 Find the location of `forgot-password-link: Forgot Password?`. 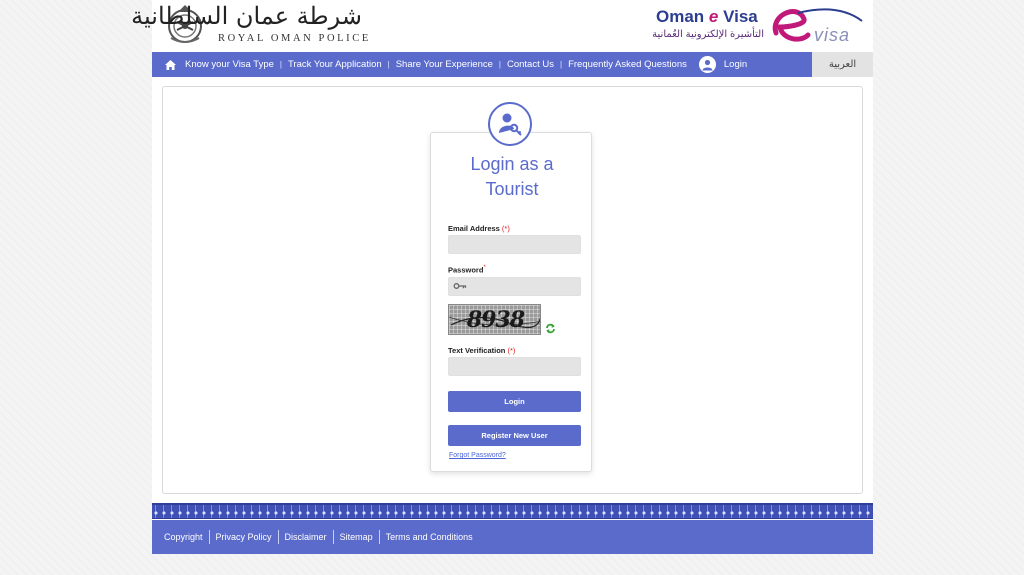

forgot-password-link: Forgot Password? is located at coordinates (477, 455).